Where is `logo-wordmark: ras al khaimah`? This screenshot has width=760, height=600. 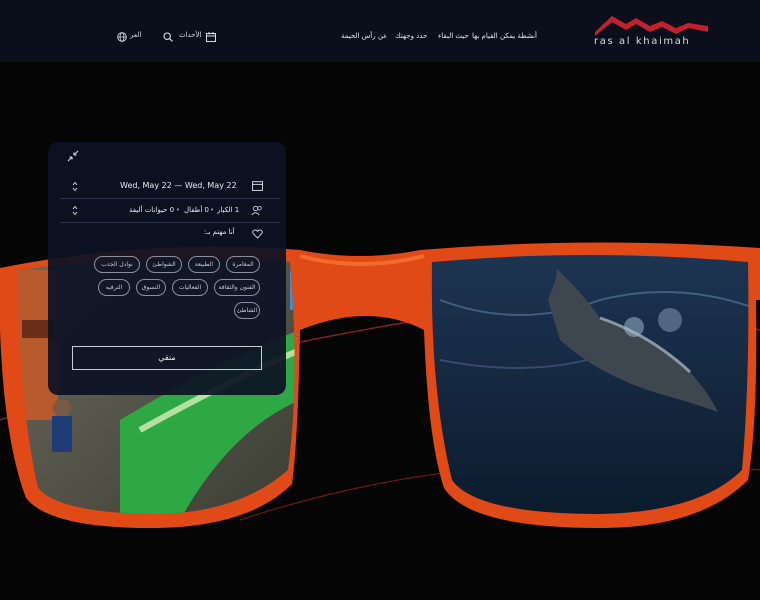 logo-wordmark: ras al khaimah is located at coordinates (642, 41).